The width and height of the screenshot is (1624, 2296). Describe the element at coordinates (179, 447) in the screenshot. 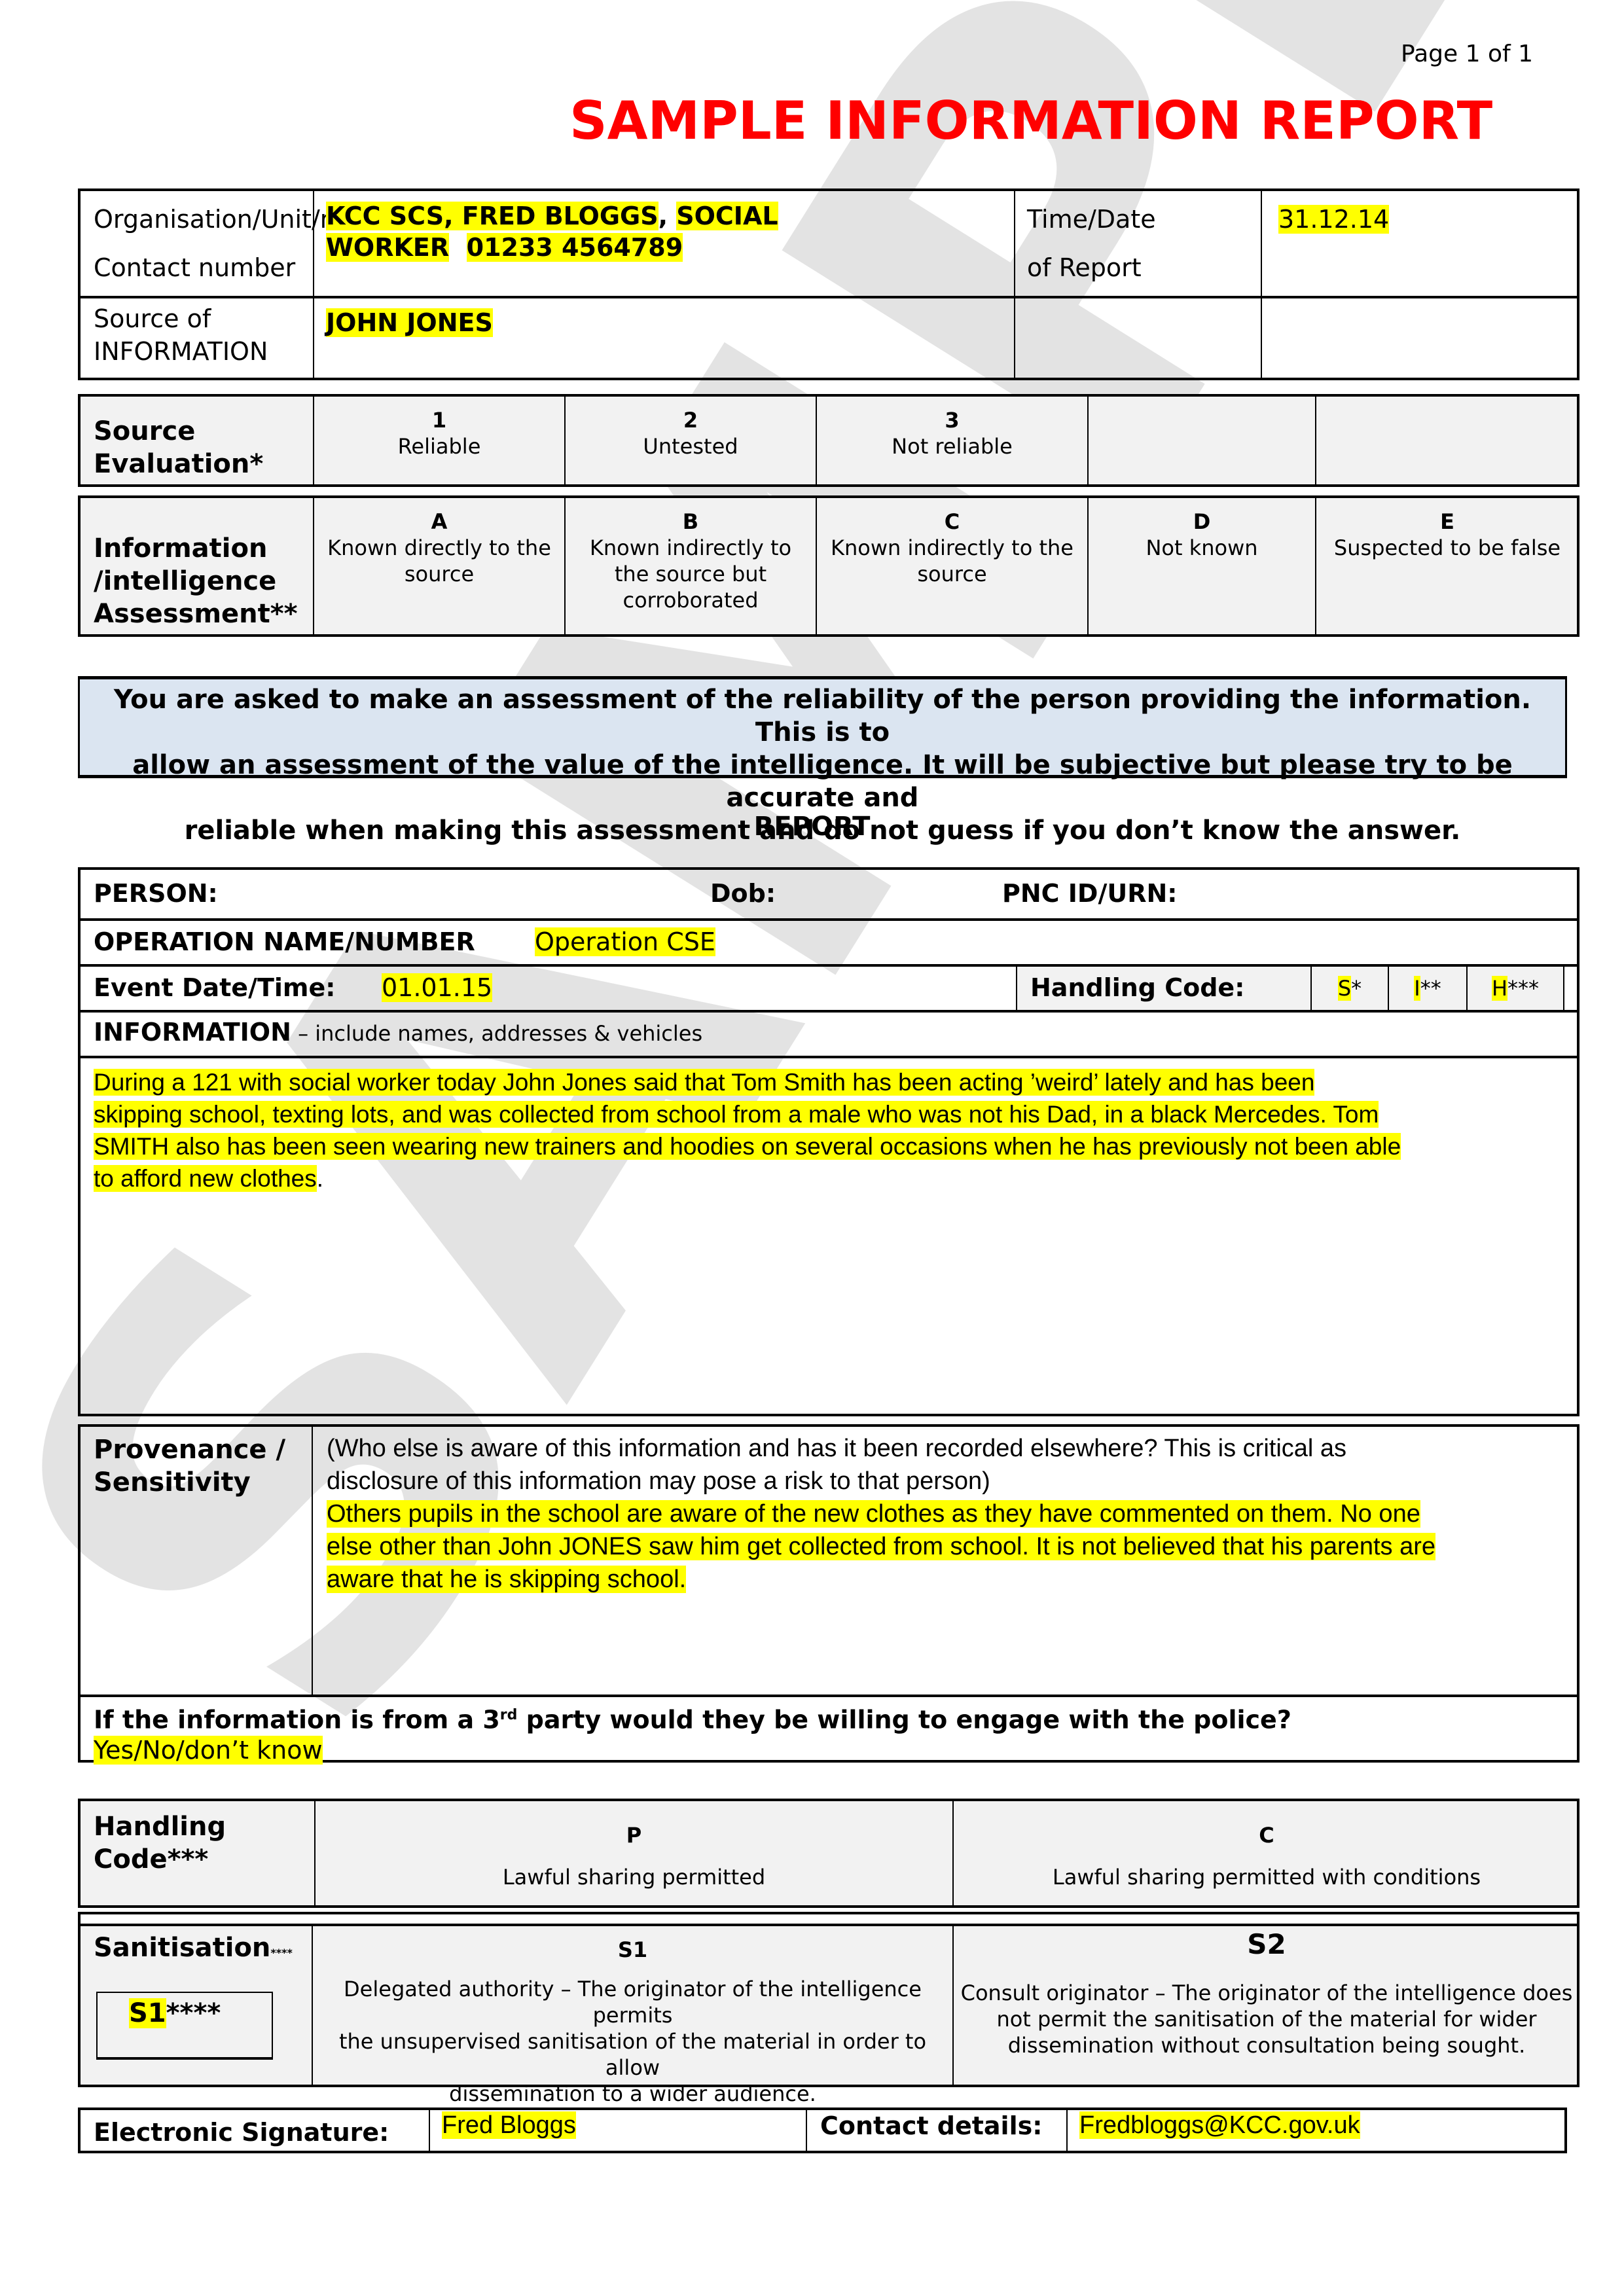

I see `source-evaluation-label: Source Evaluation*` at that location.